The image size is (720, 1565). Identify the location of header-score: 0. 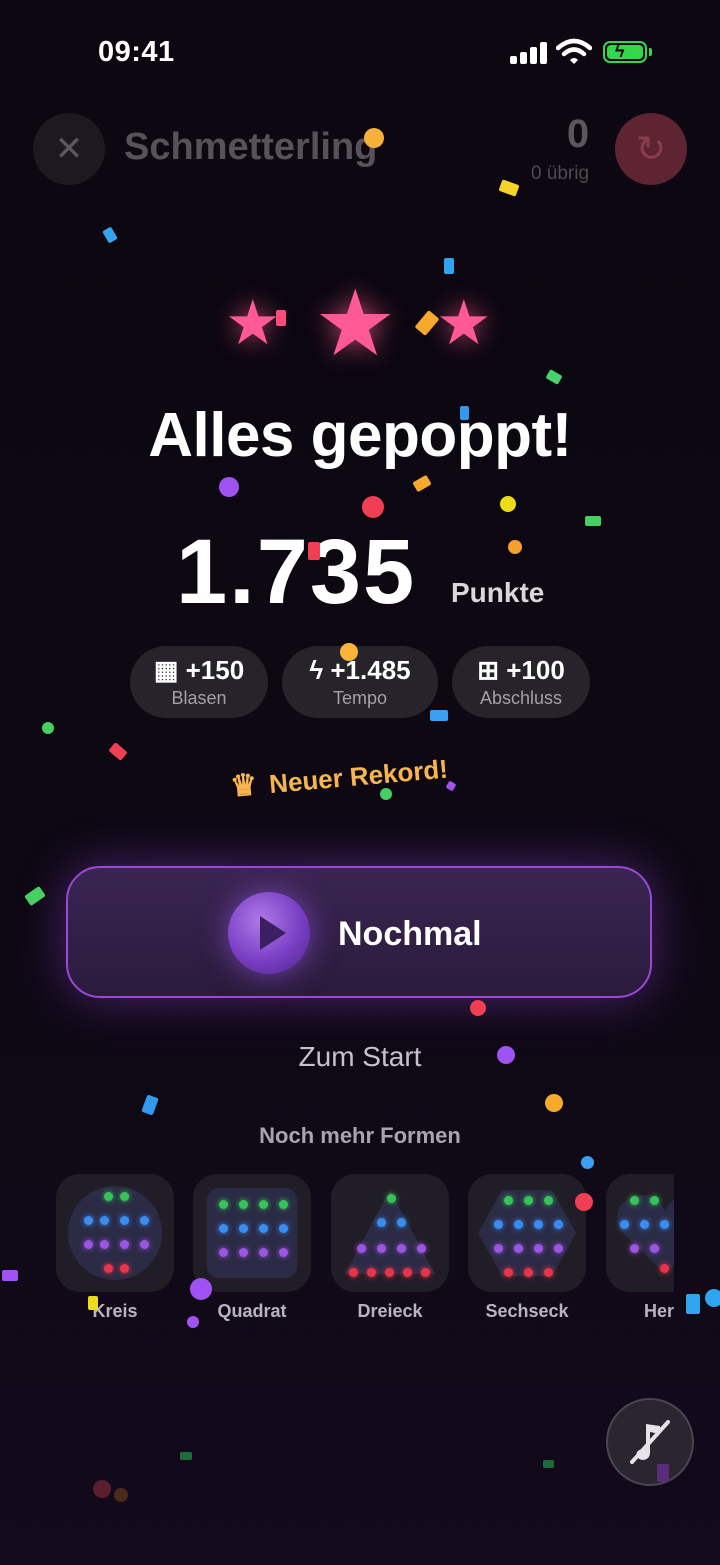
(578, 134).